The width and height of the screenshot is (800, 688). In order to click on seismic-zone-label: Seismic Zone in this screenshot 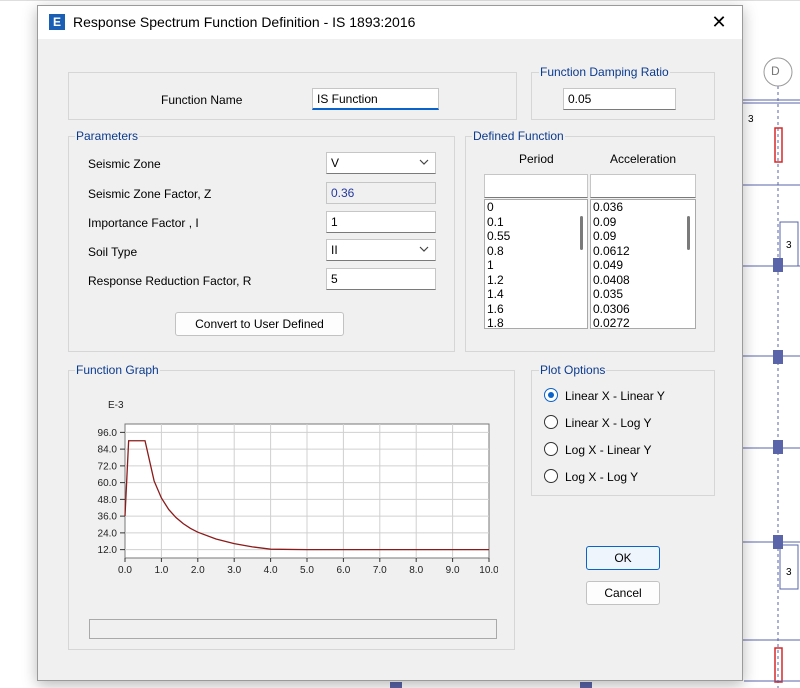, I will do `click(124, 164)`.